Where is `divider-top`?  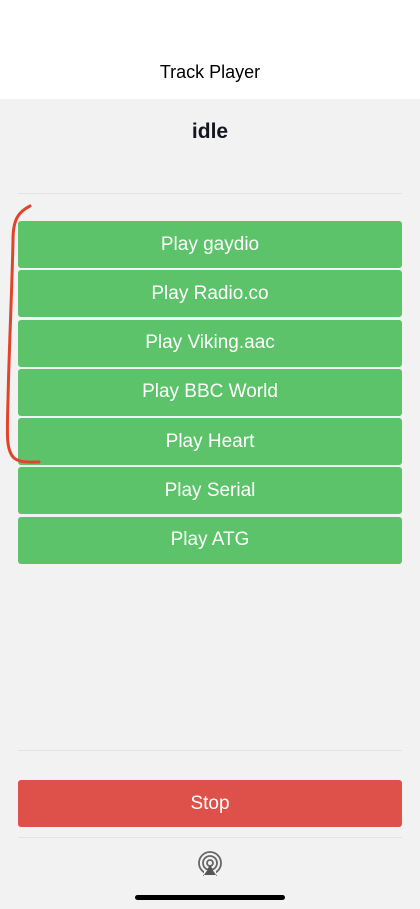
divider-top is located at coordinates (210, 193).